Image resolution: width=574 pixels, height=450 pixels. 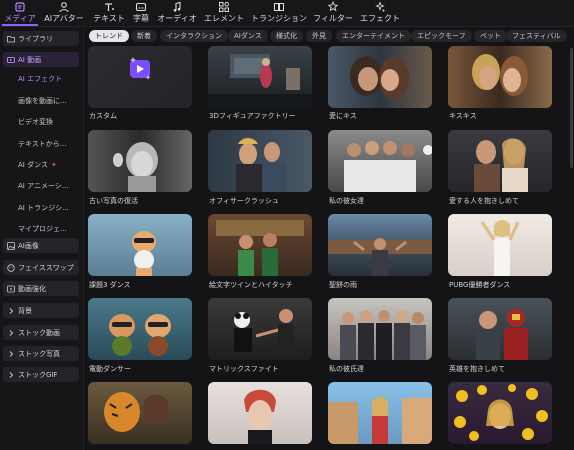 What do you see at coordinates (83, 238) in the screenshot?
I see `sidebar-divider` at bounding box center [83, 238].